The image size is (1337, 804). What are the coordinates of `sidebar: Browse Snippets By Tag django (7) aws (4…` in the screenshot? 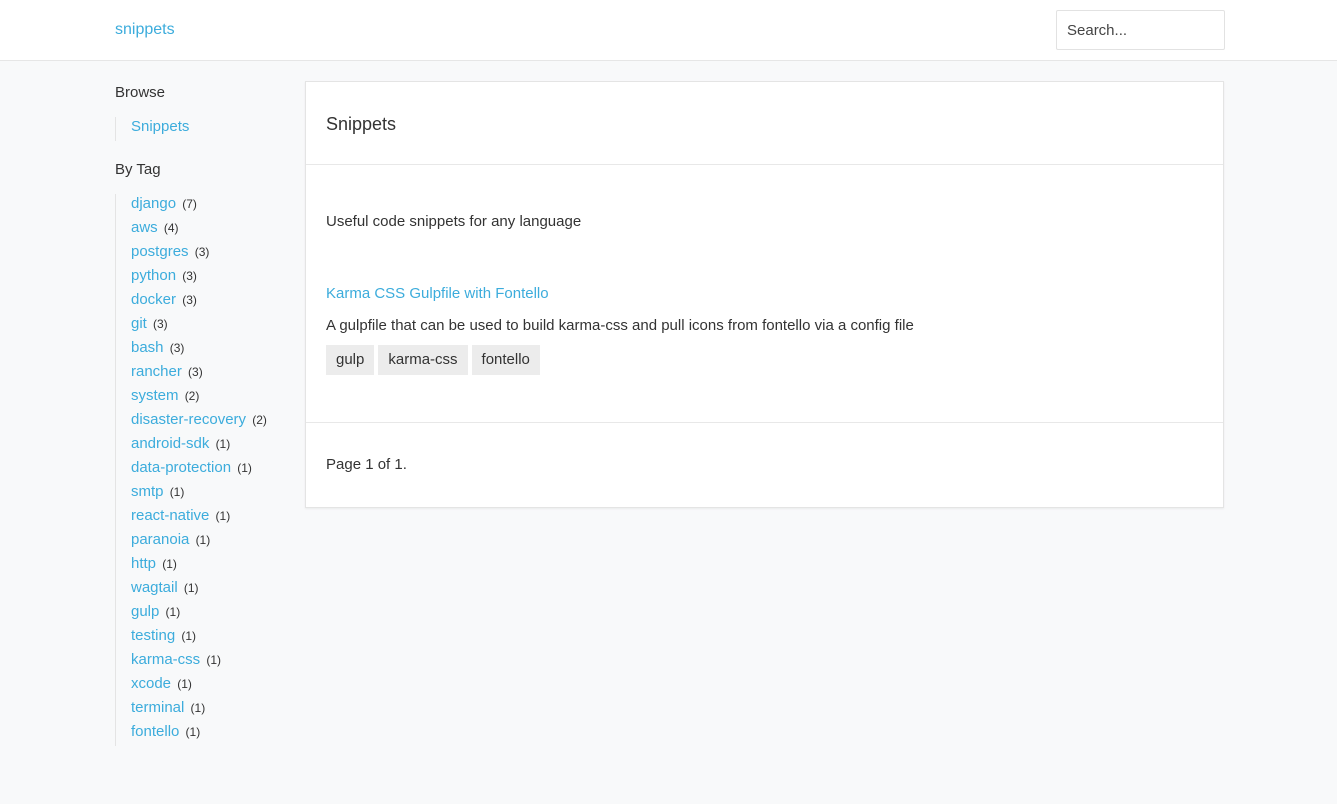 It's located at (205, 414).